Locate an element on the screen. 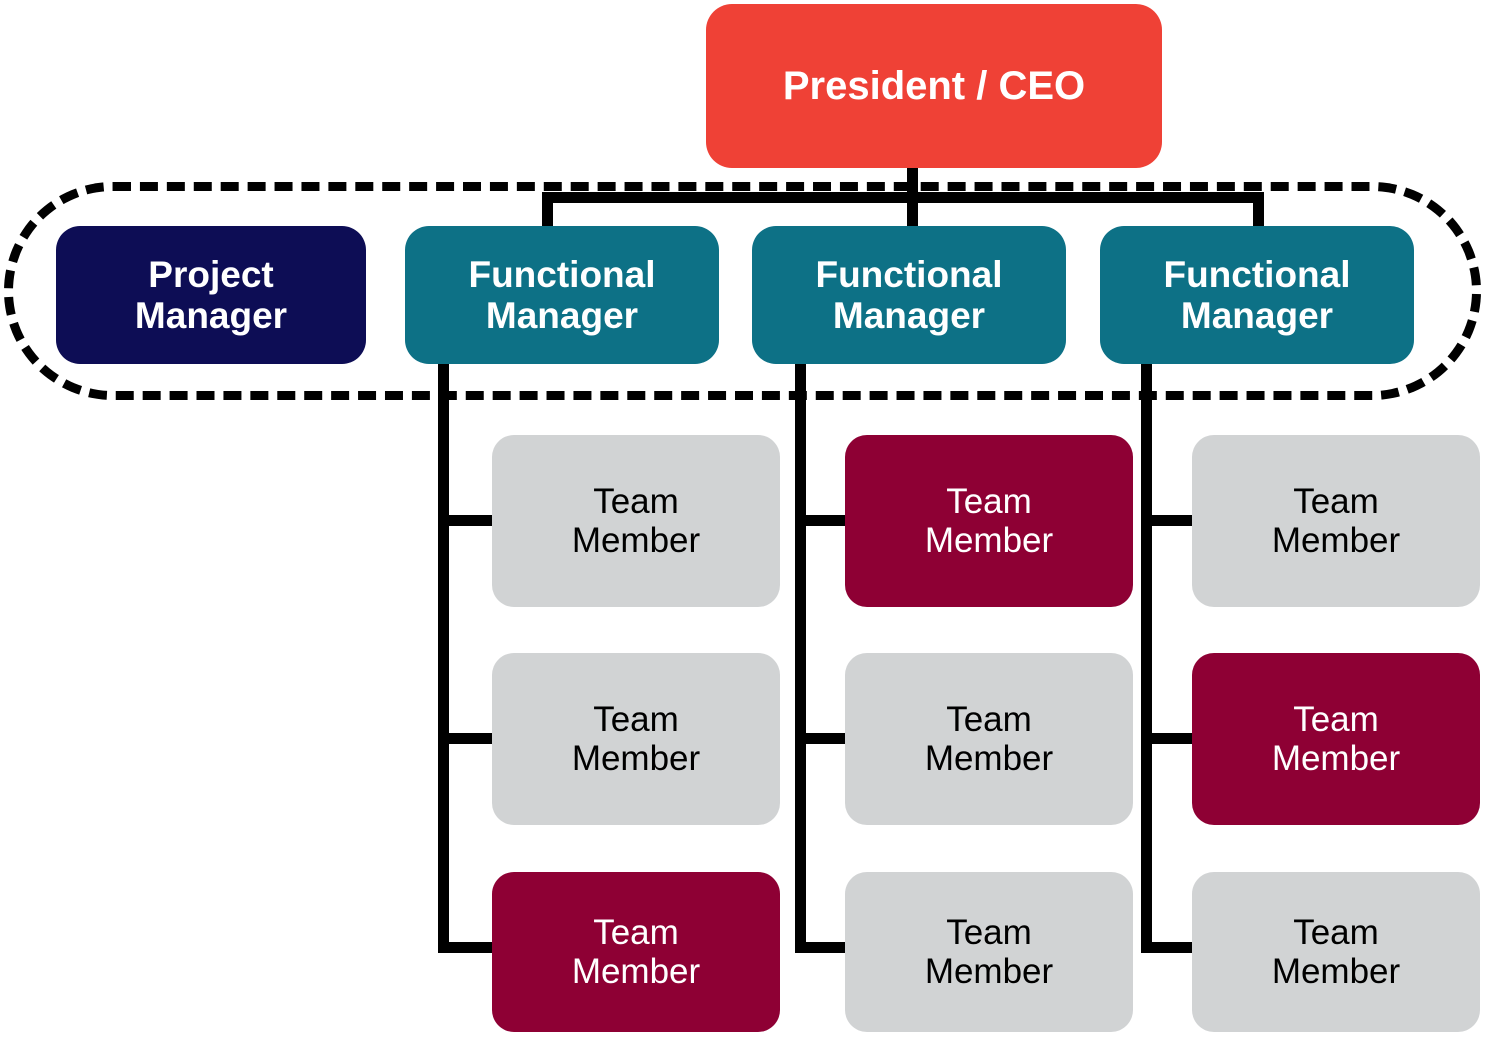  connector-stub-c3-tm3 is located at coordinates (1169, 947).